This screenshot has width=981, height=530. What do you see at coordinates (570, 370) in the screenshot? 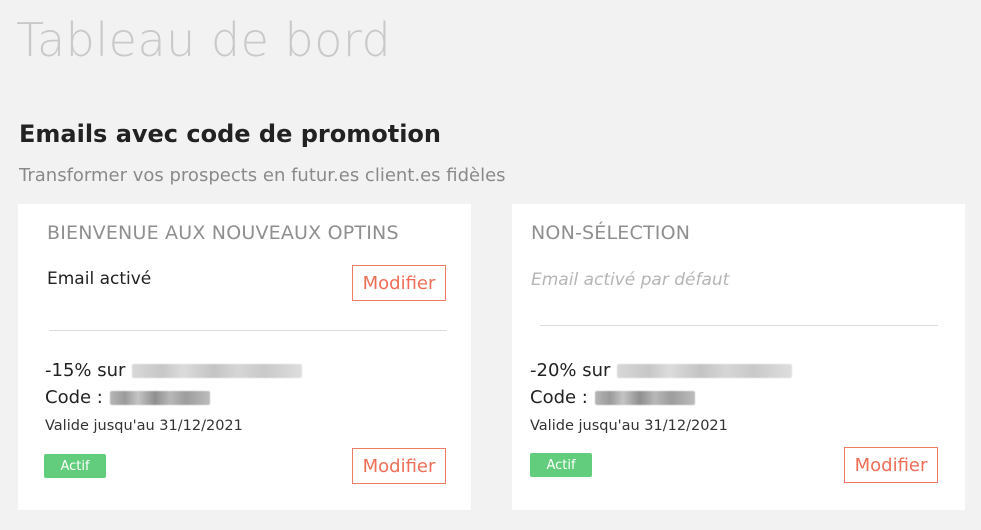
I see `discount-label: -20% sur` at bounding box center [570, 370].